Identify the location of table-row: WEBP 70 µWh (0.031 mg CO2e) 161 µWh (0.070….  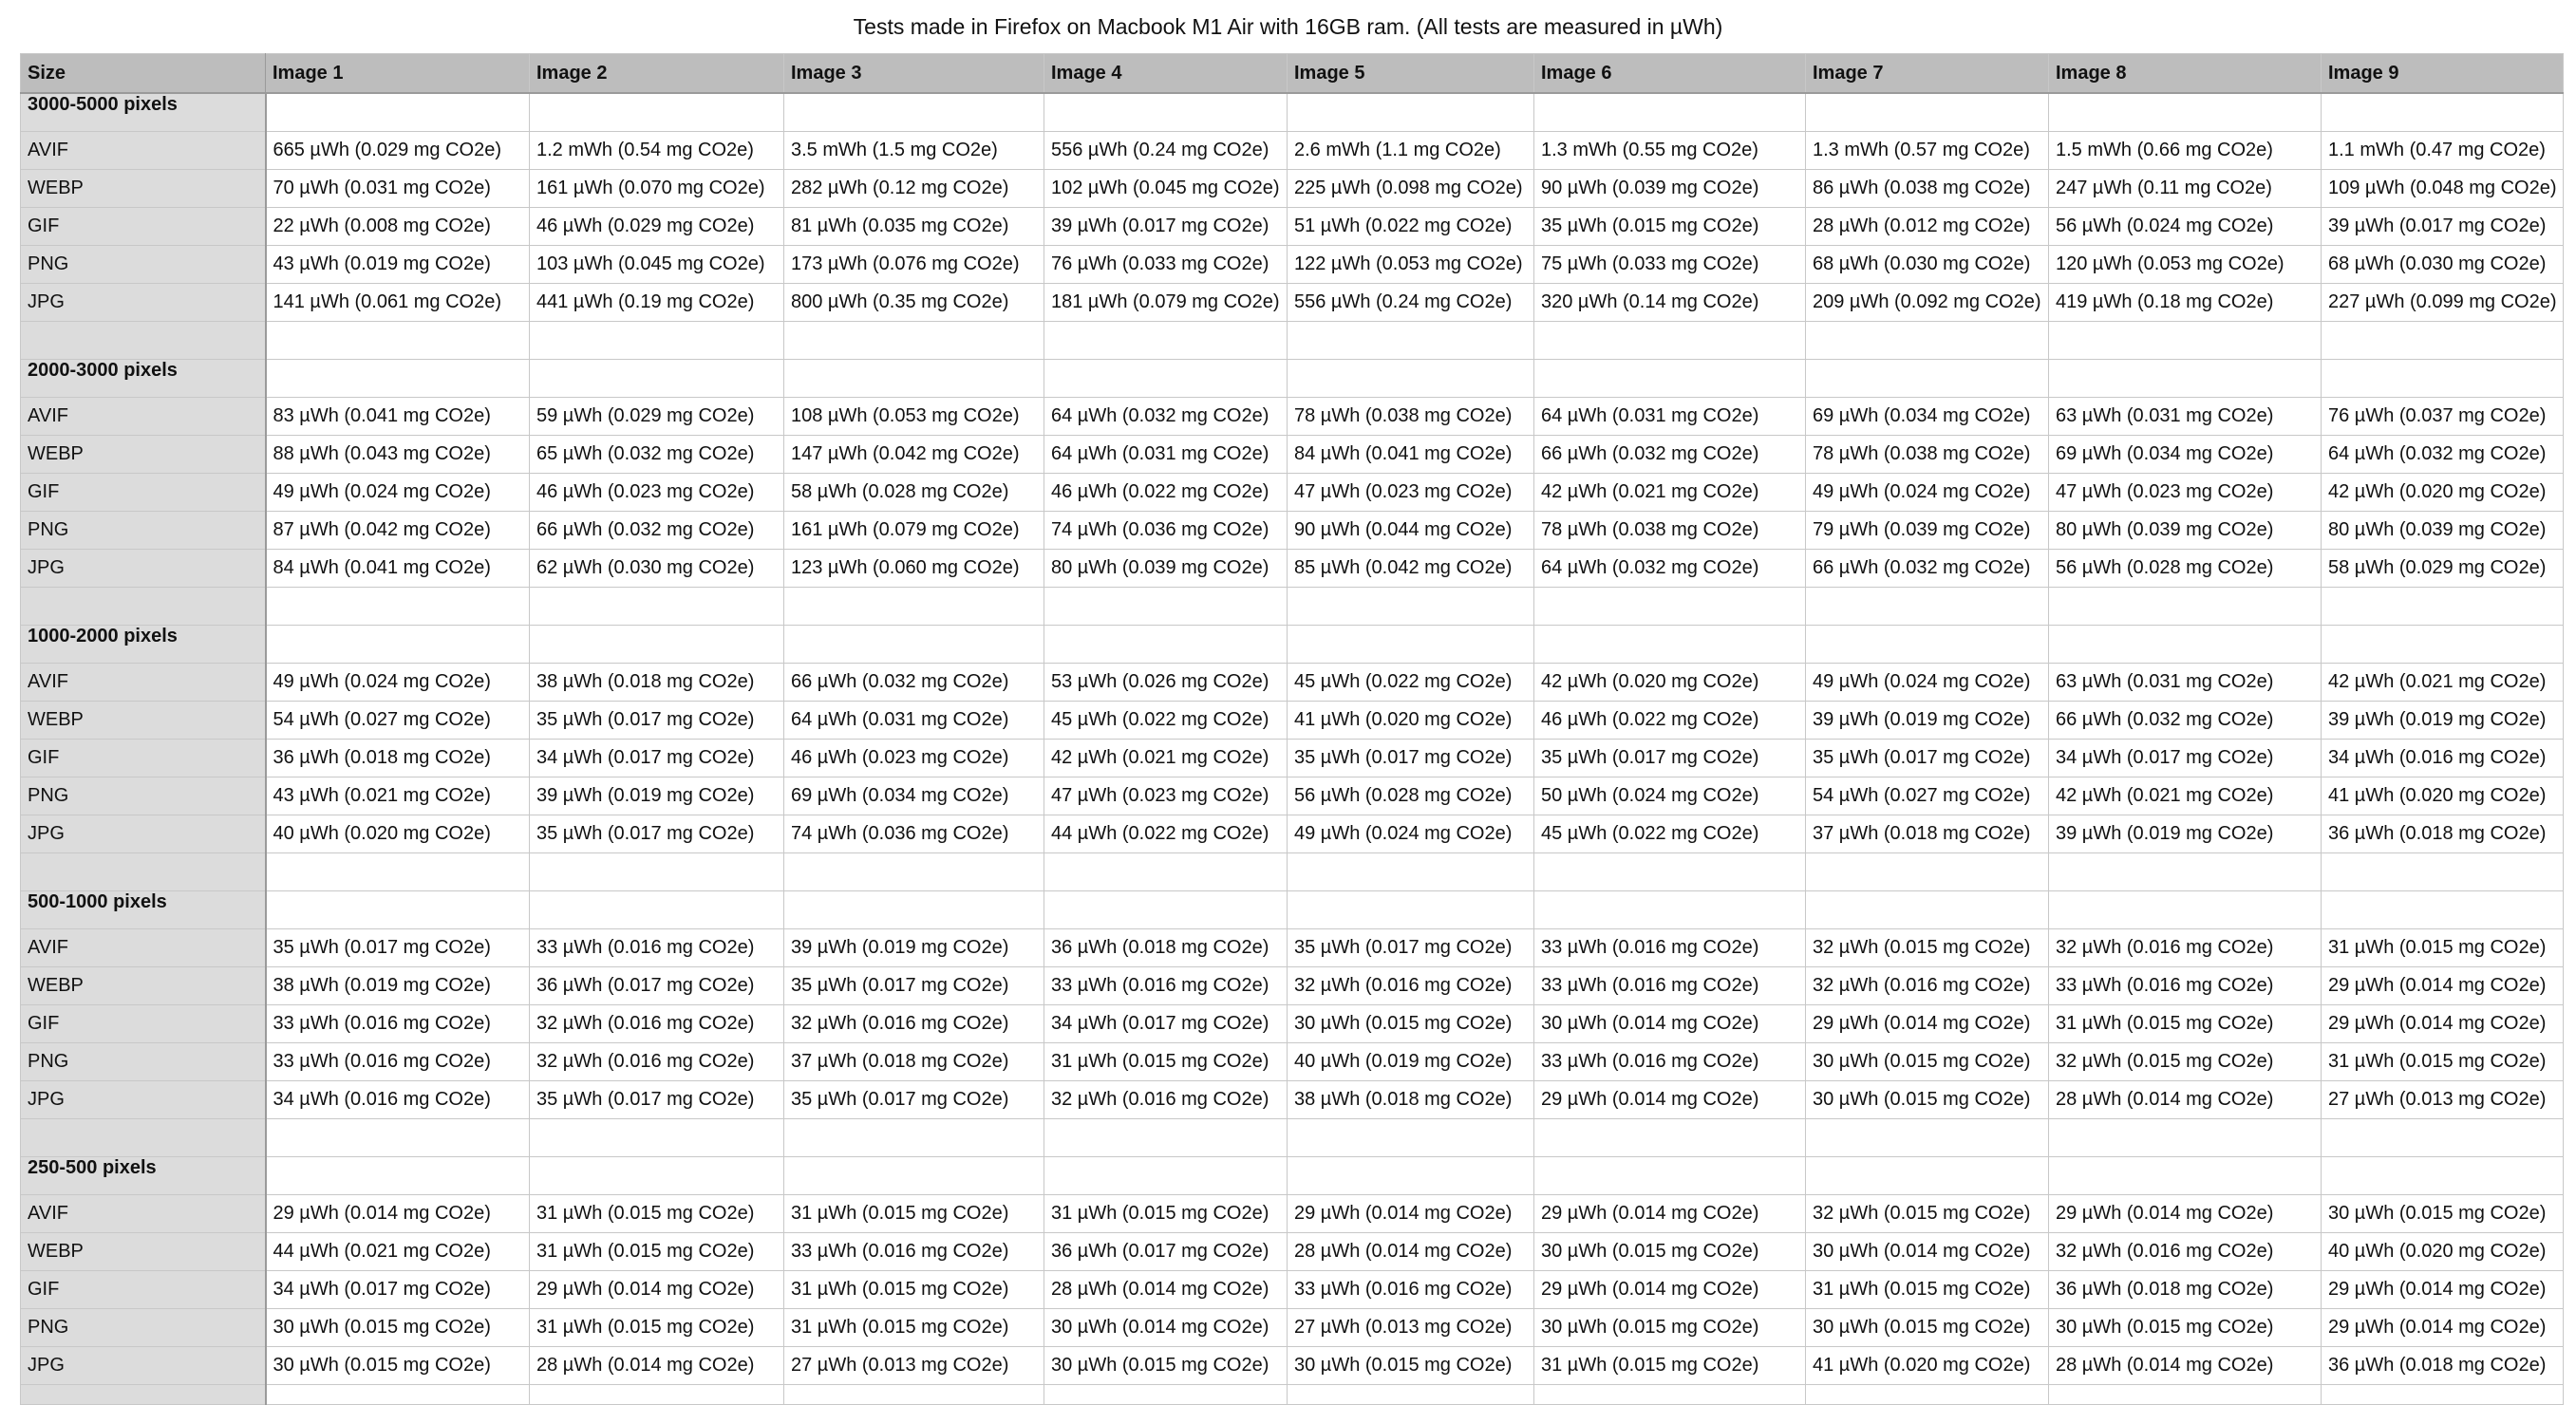
(1292, 188).